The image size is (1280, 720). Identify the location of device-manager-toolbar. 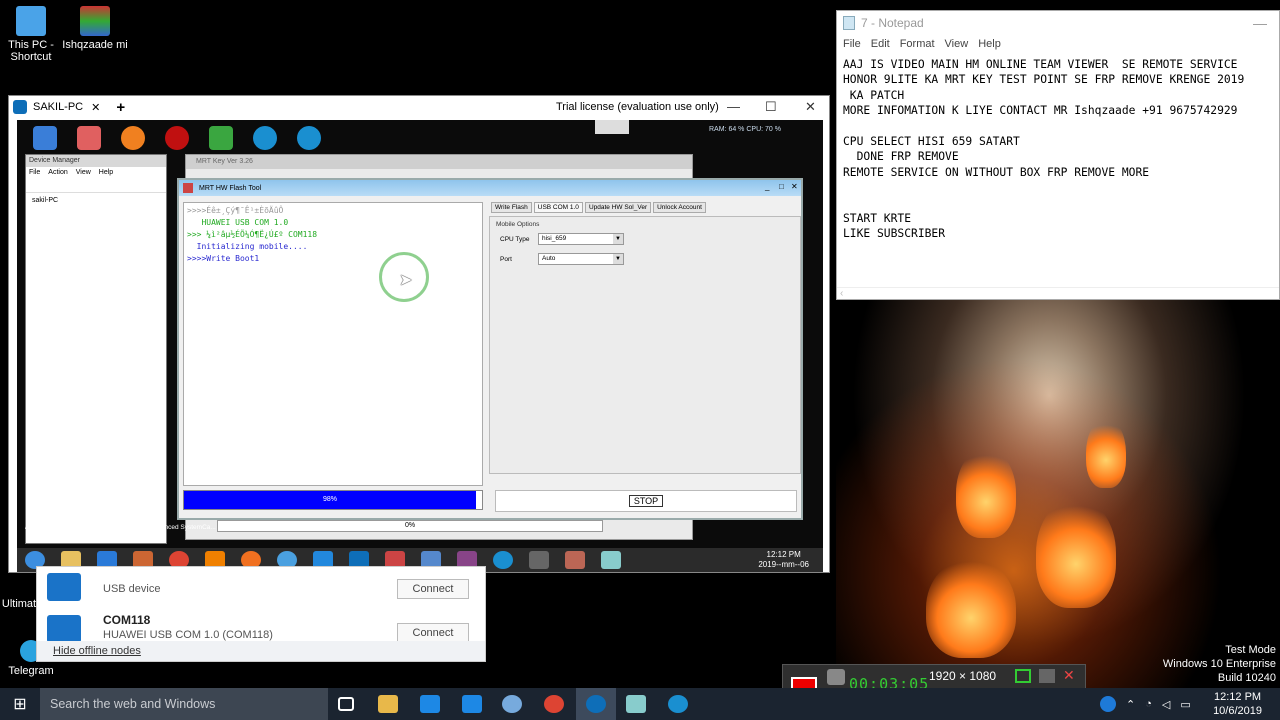
(96, 186).